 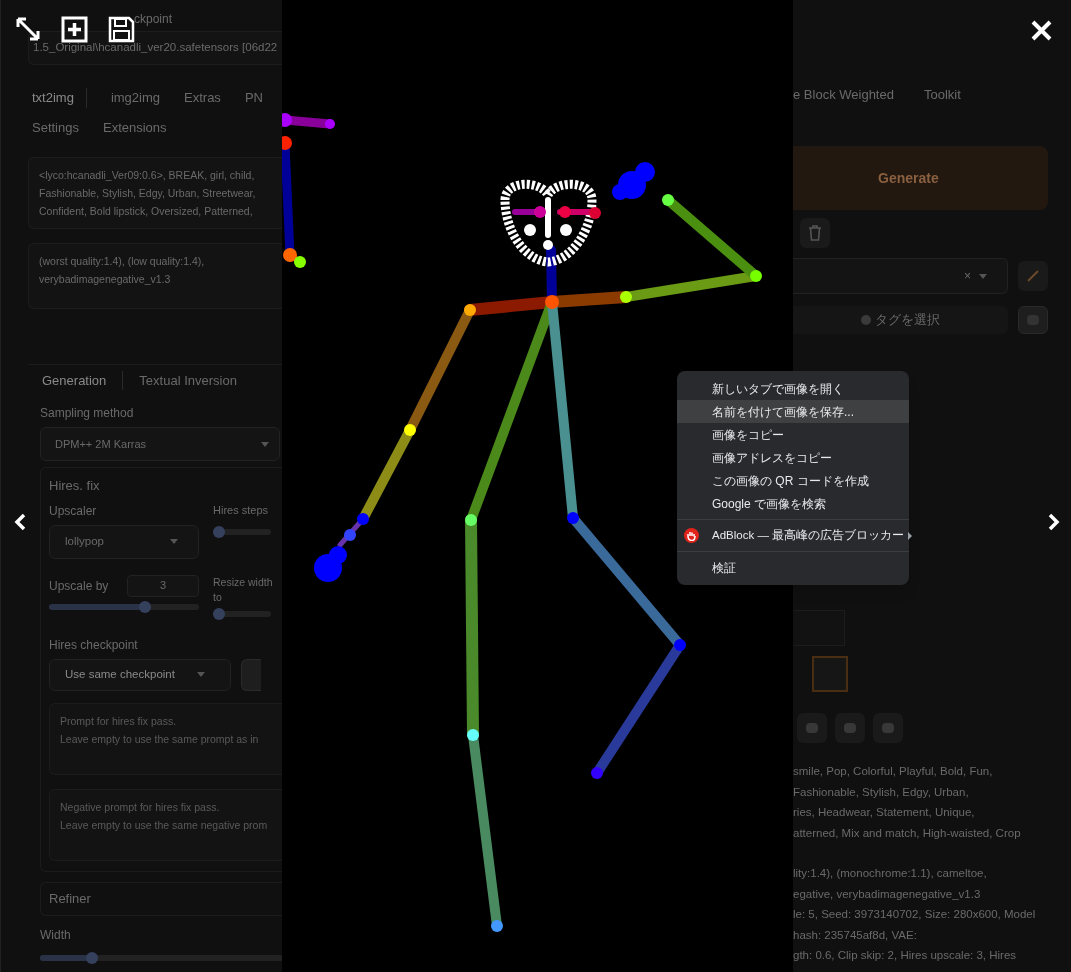 What do you see at coordinates (1054, 522) in the screenshot?
I see `next-button` at bounding box center [1054, 522].